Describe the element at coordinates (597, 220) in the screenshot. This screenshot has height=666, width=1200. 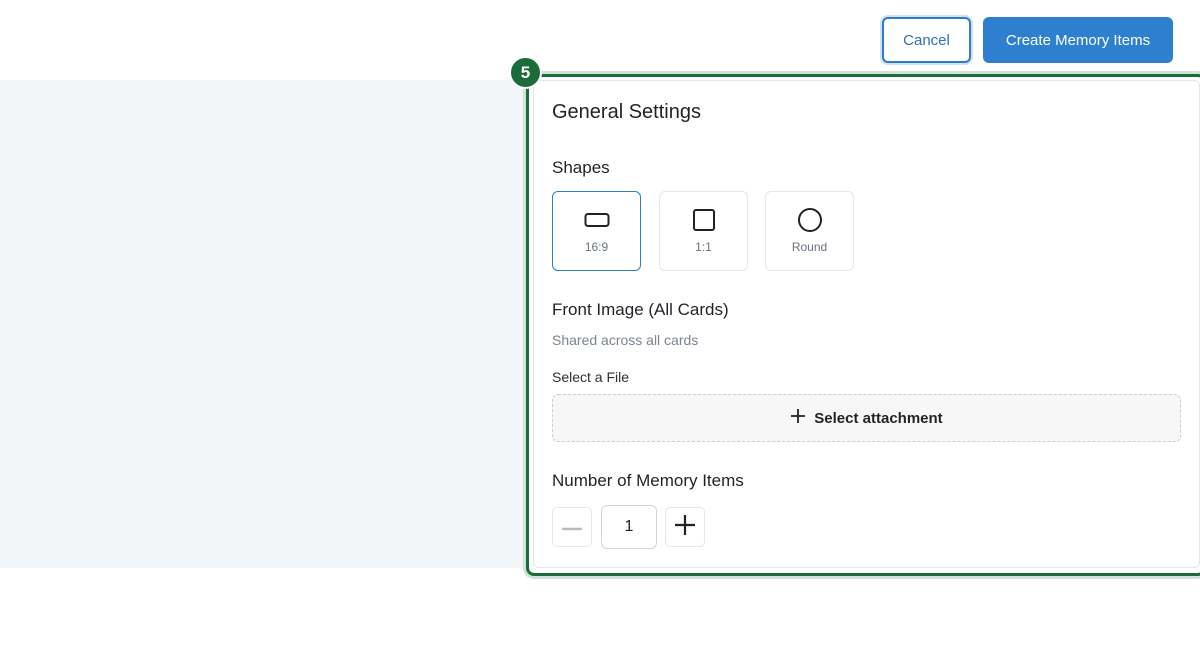
I see `rectangle-icon` at that location.